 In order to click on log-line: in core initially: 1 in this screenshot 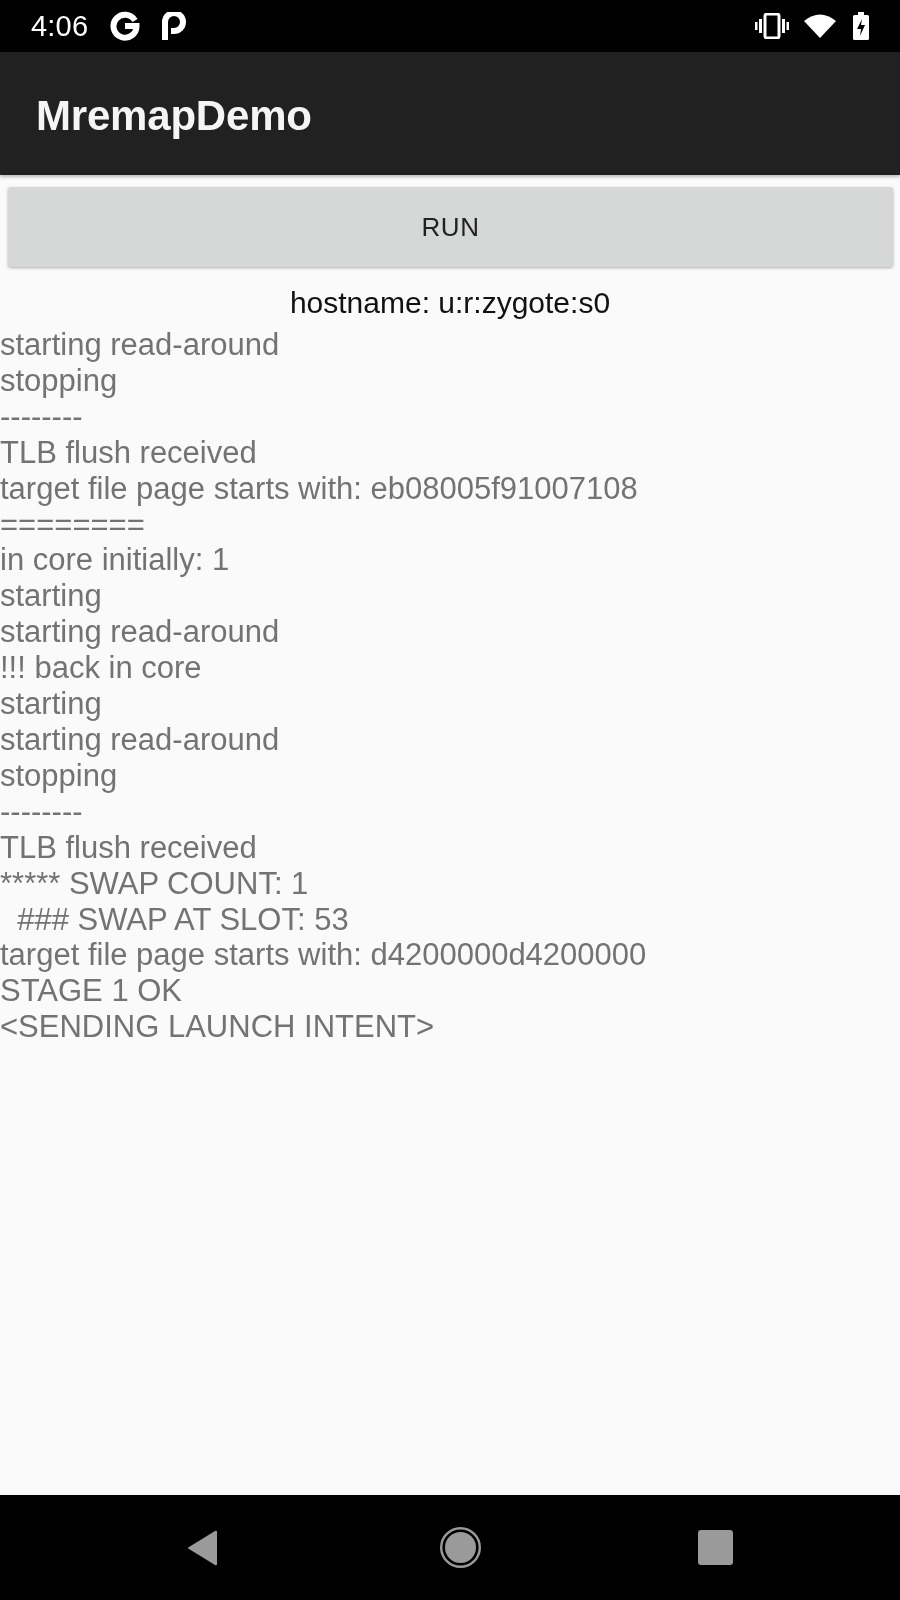, I will do `click(115, 560)`.